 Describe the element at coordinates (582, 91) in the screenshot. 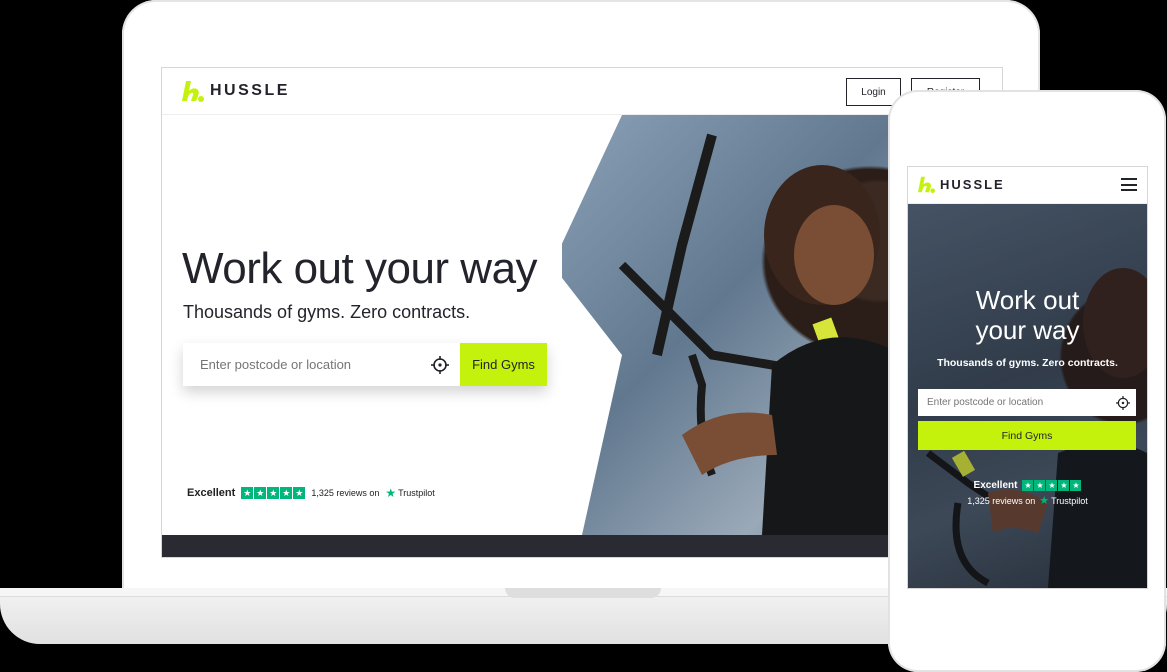

I see `site-header: HUSSLE Login Register` at that location.